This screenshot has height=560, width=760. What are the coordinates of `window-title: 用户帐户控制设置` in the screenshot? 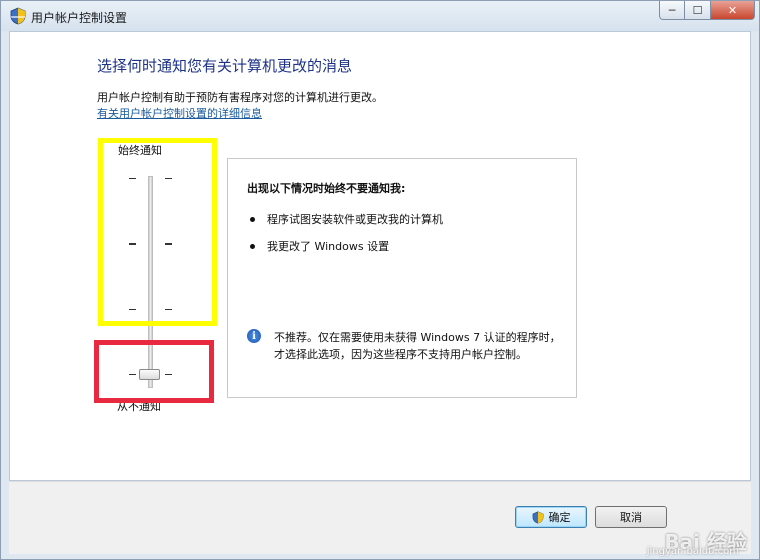 It's located at (79, 18).